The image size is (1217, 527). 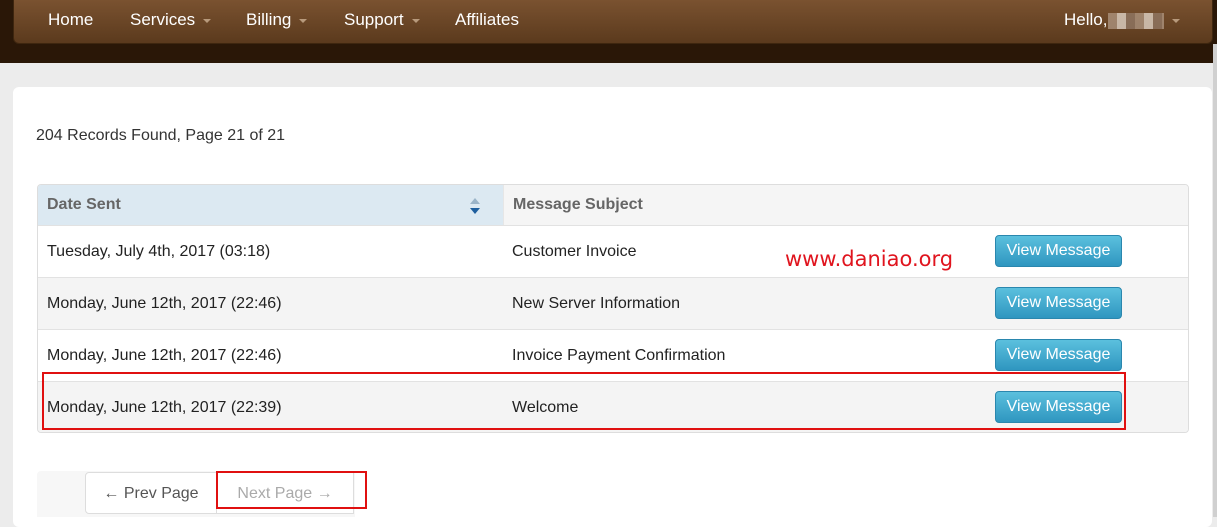 I want to click on column-header-subject-label: Message Subject, so click(x=578, y=204).